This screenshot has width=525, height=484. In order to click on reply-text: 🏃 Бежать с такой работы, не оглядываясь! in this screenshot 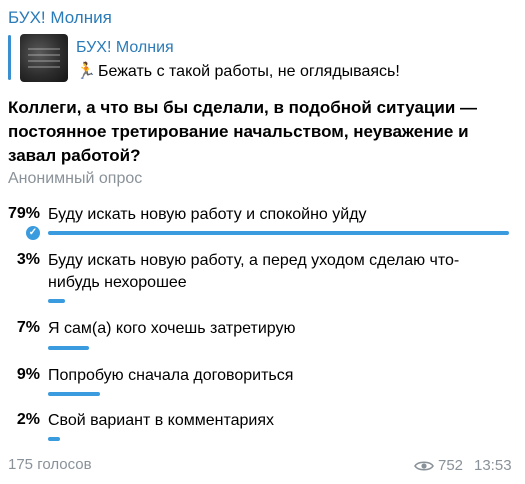, I will do `click(238, 71)`.